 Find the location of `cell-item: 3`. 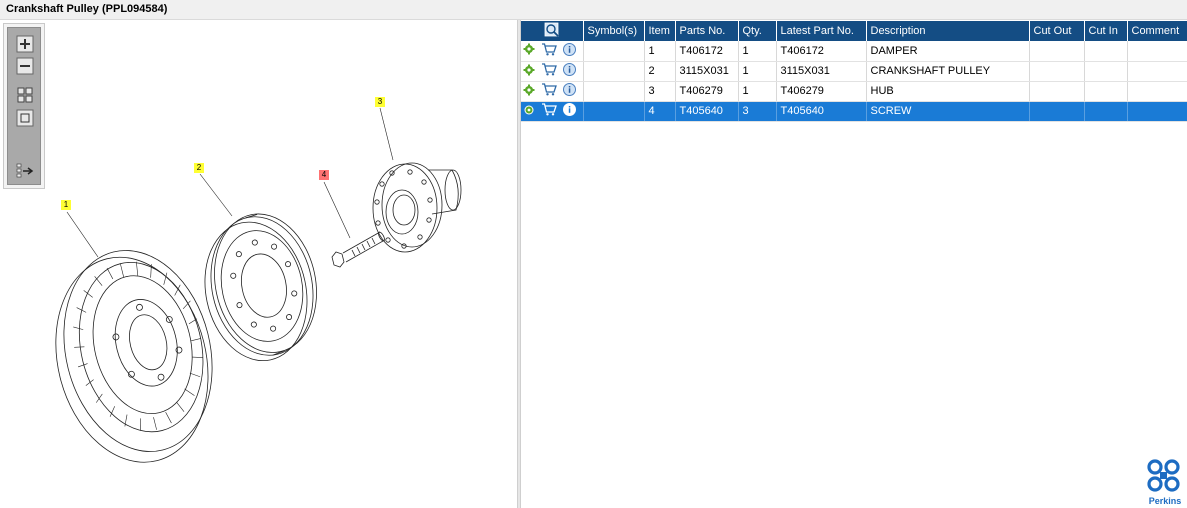

cell-item: 3 is located at coordinates (660, 91).